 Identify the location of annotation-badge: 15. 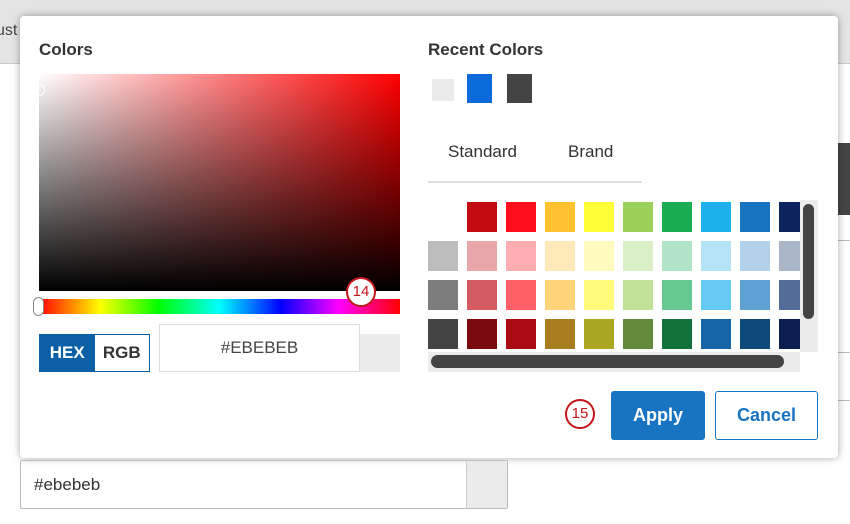
(580, 414).